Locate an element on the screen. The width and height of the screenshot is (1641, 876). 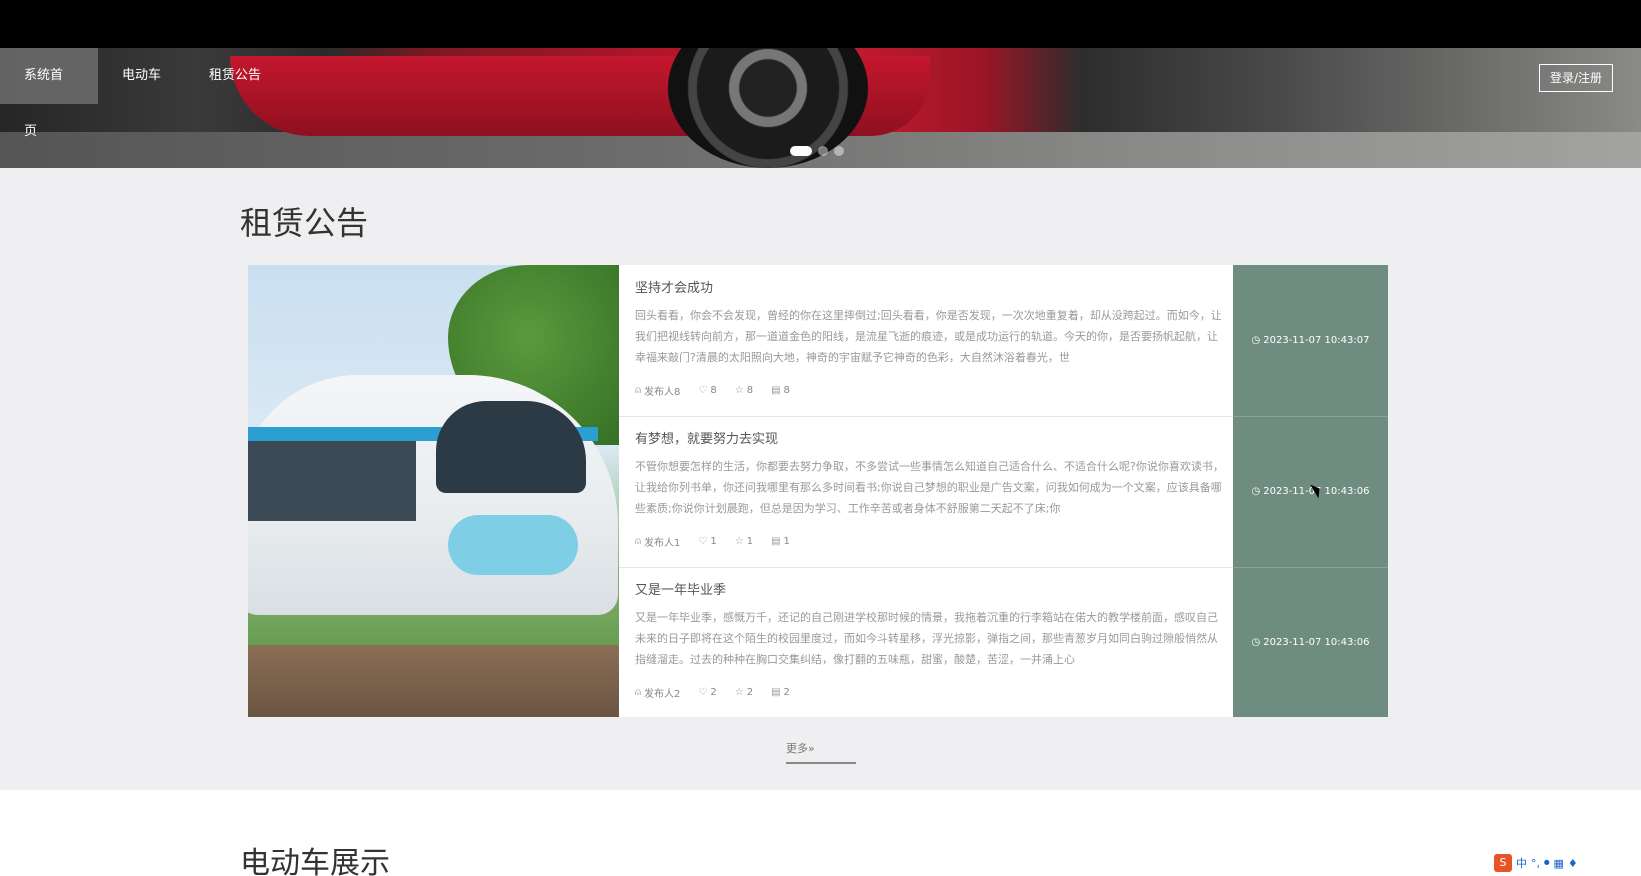
top-nav: 系统首页 电动车 租赁公告 is located at coordinates (820, 93).